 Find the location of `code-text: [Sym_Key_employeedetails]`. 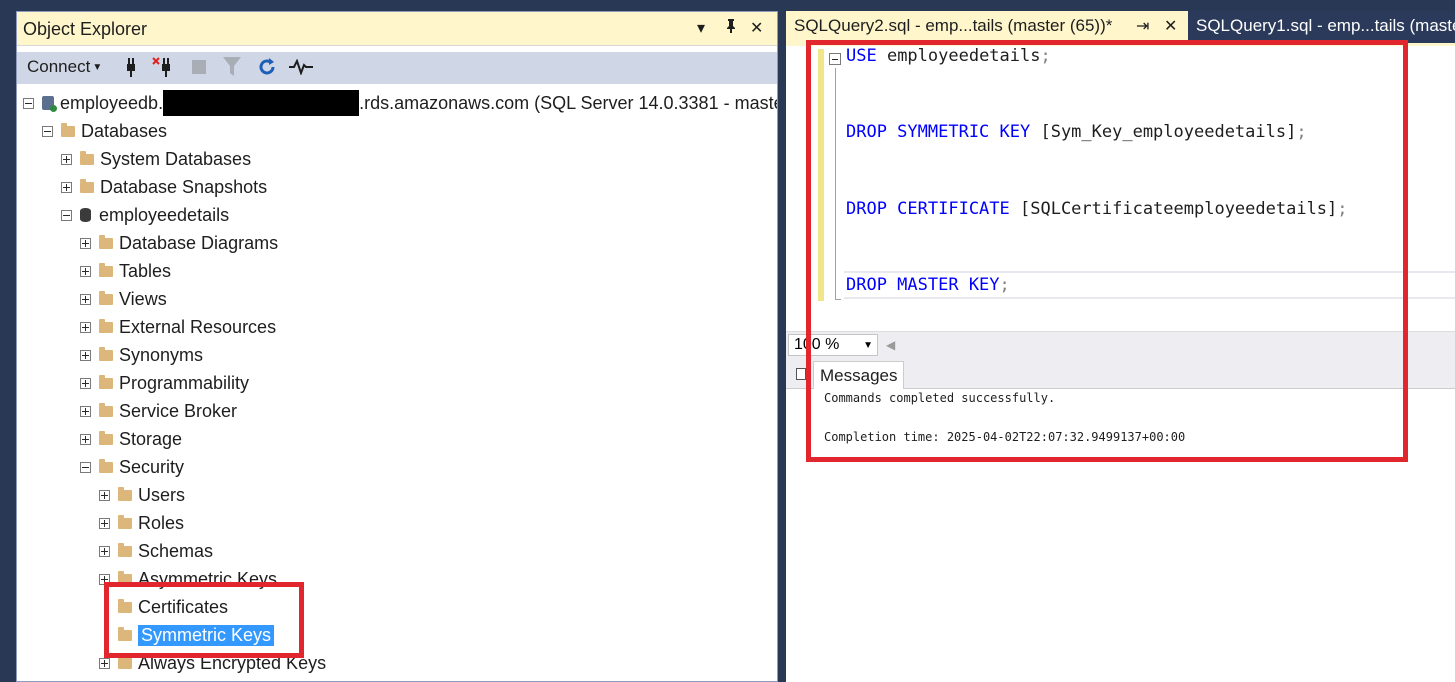

code-text: [Sym_Key_employeedetails] is located at coordinates (1163, 132).